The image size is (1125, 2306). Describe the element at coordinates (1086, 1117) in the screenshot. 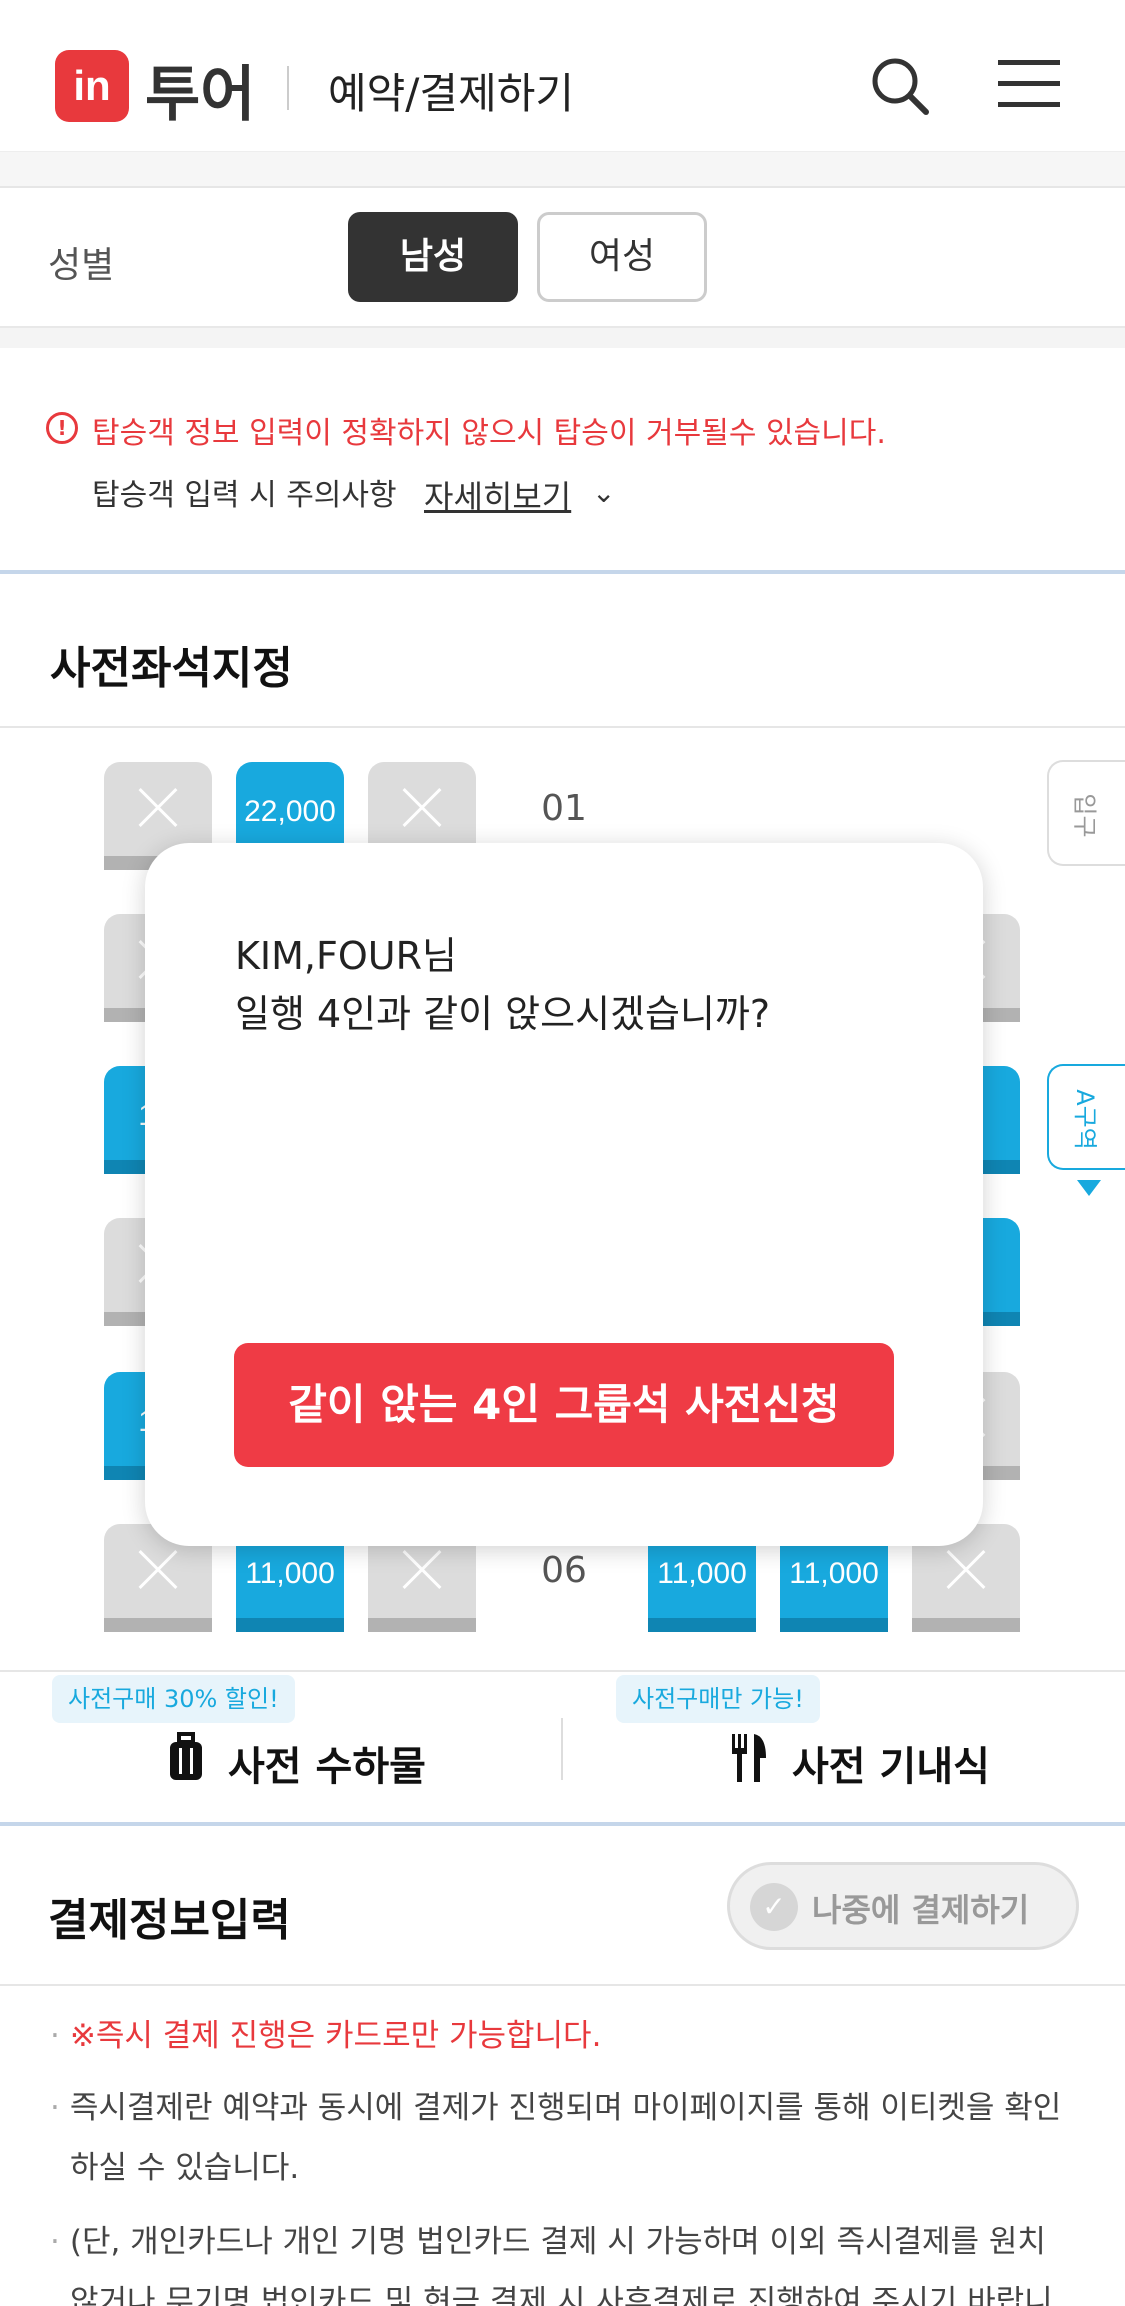

I see `zone-a-tab: A구역` at that location.